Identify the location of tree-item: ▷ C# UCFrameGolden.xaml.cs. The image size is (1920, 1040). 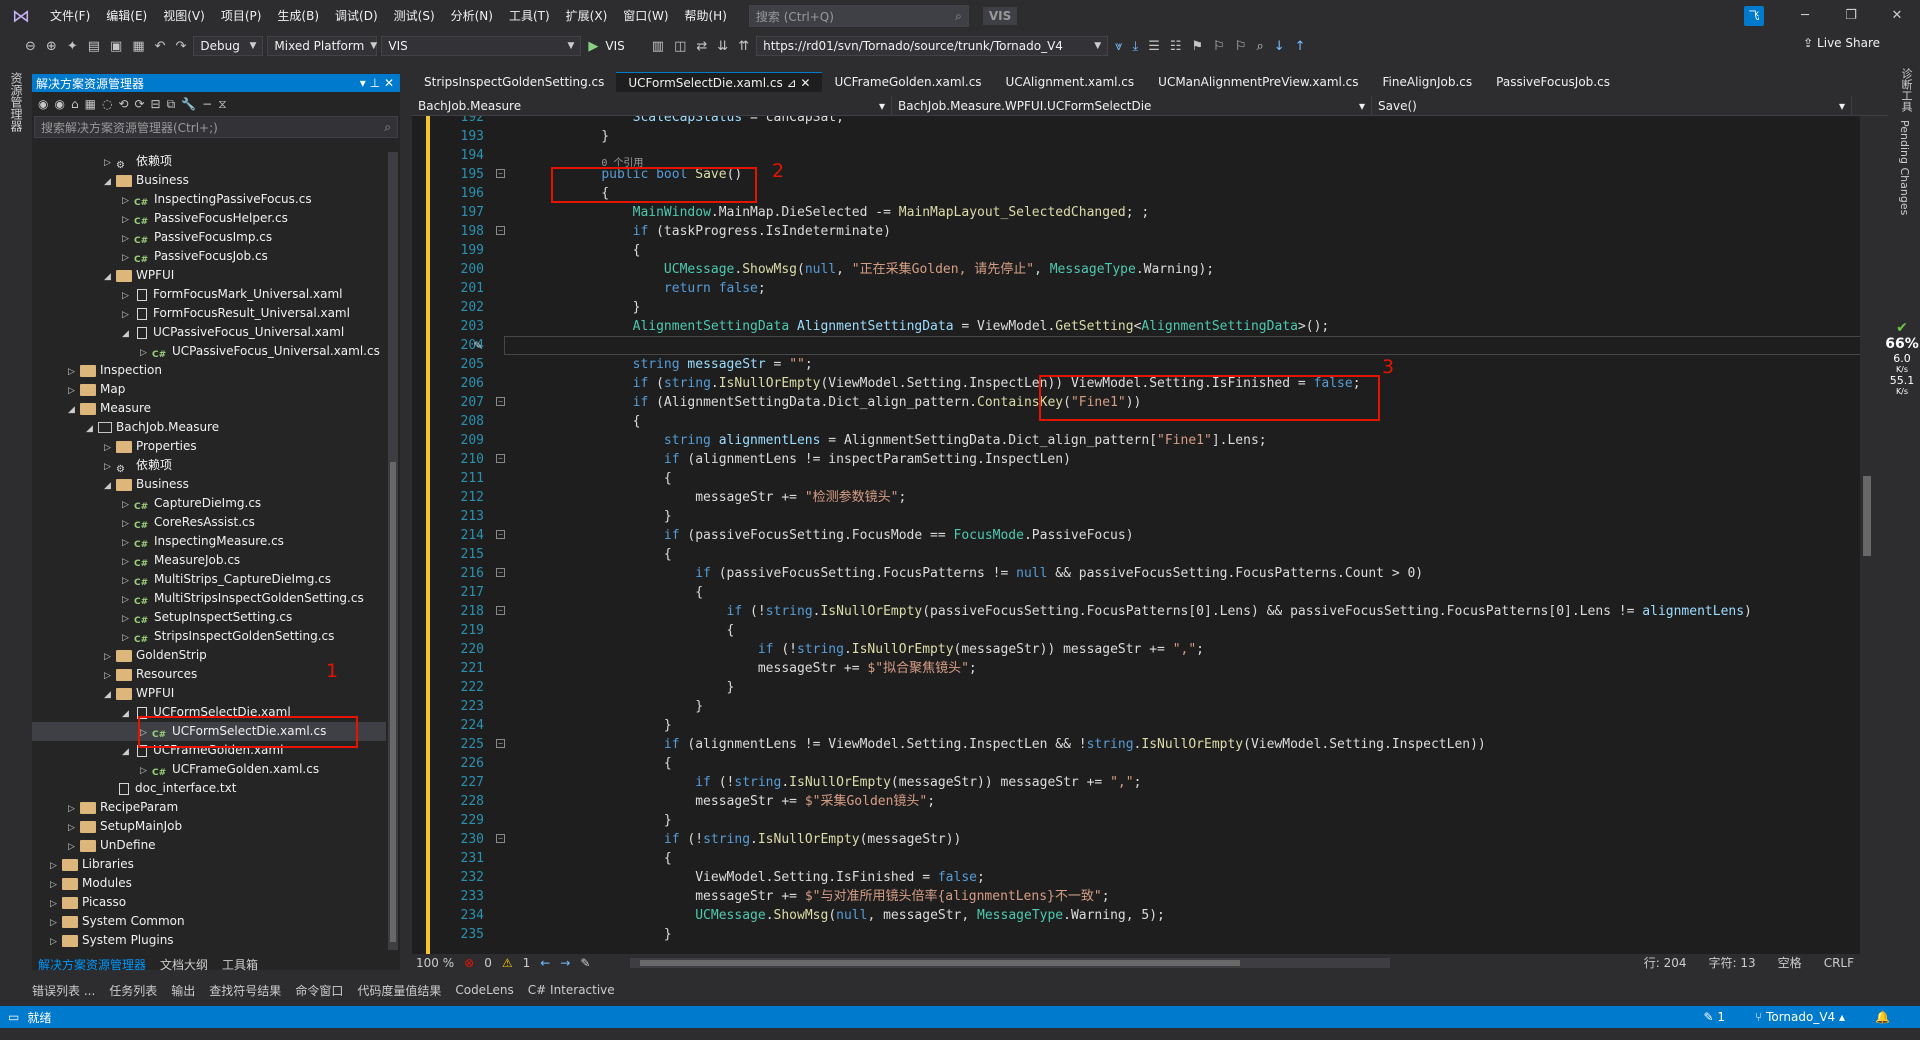
(209, 769).